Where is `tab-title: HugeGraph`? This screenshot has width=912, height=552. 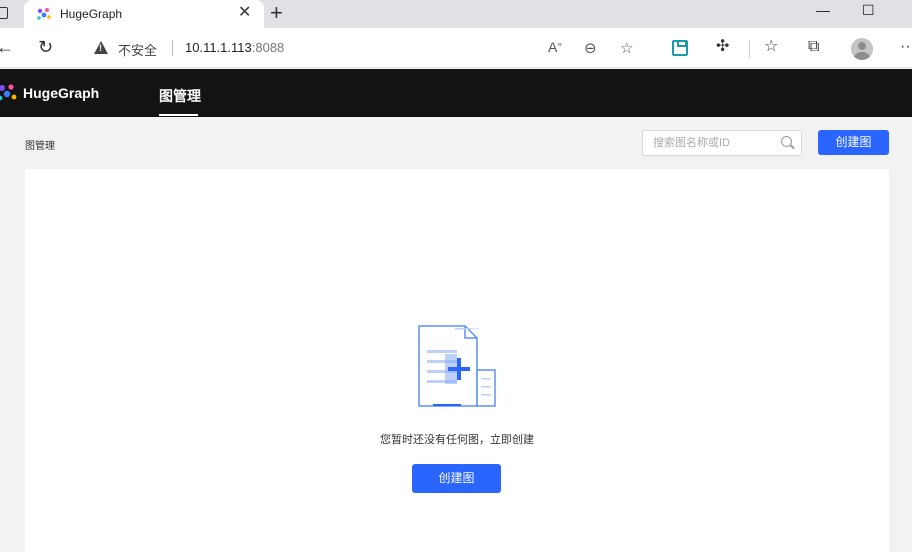 tab-title: HugeGraph is located at coordinates (91, 14).